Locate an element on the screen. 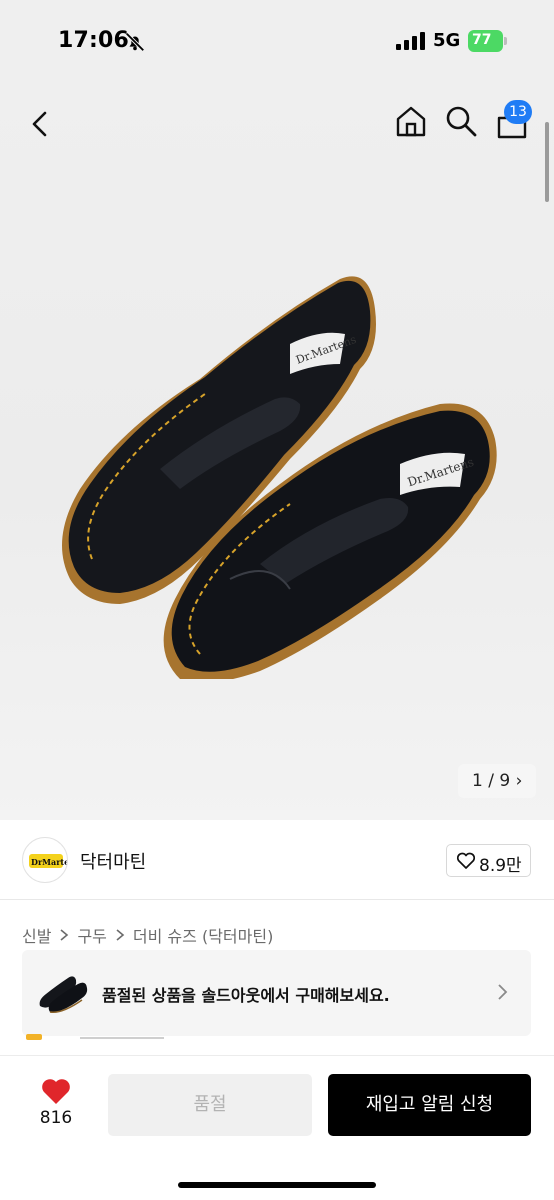 This screenshot has width=554, height=1200. breadcrumb-item: 구두 is located at coordinates (91, 935).